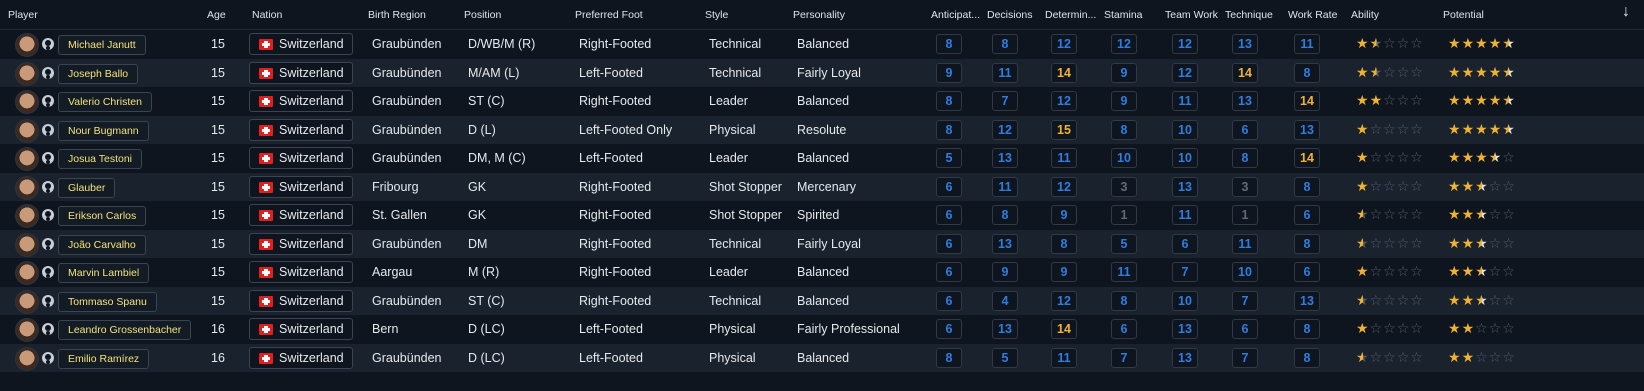  What do you see at coordinates (1123, 15) in the screenshot?
I see `col-stamina: Stamina` at bounding box center [1123, 15].